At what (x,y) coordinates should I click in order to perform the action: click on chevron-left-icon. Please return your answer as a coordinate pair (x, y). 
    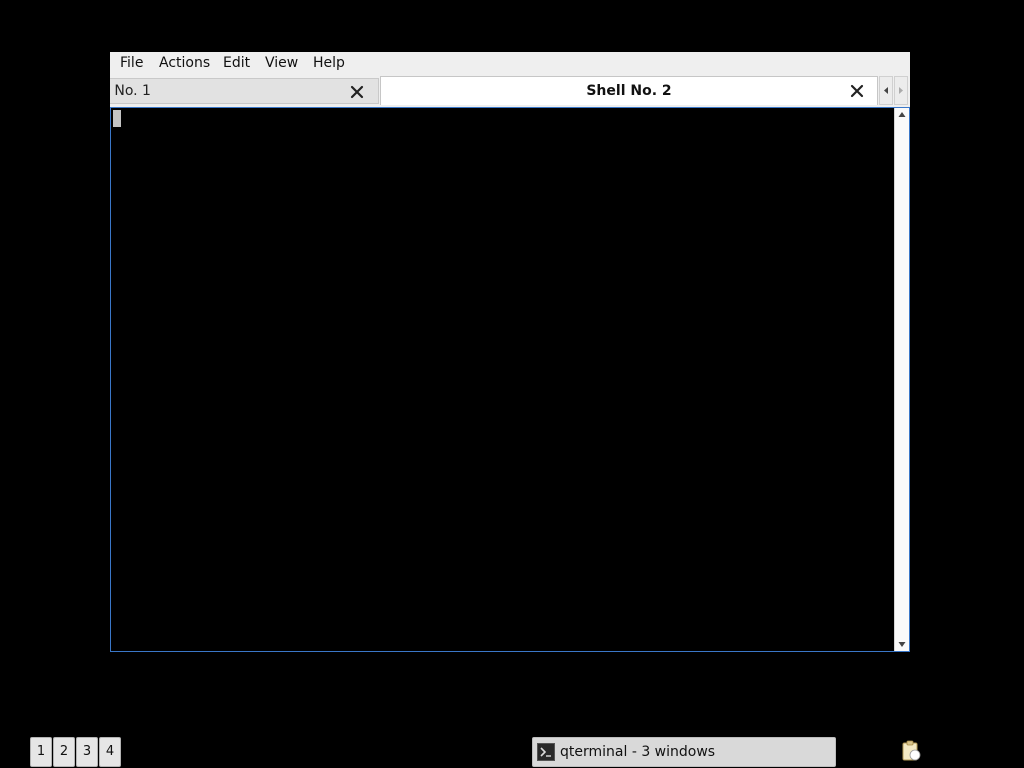
    Looking at the image, I should click on (886, 90).